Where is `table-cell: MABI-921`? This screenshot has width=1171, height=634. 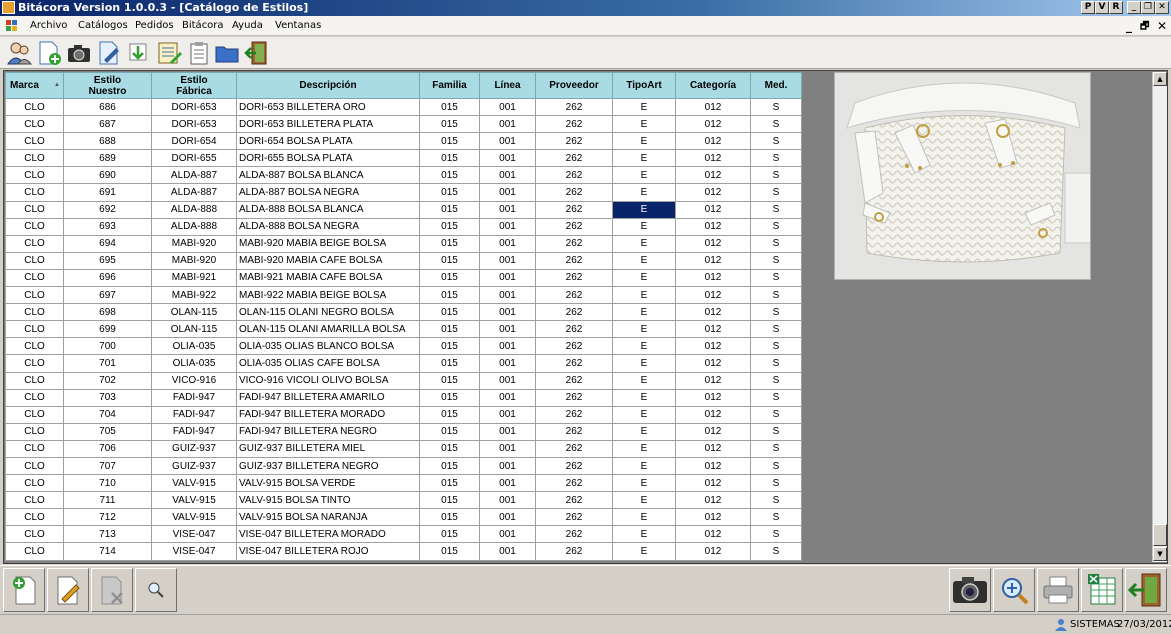 table-cell: MABI-921 is located at coordinates (194, 278).